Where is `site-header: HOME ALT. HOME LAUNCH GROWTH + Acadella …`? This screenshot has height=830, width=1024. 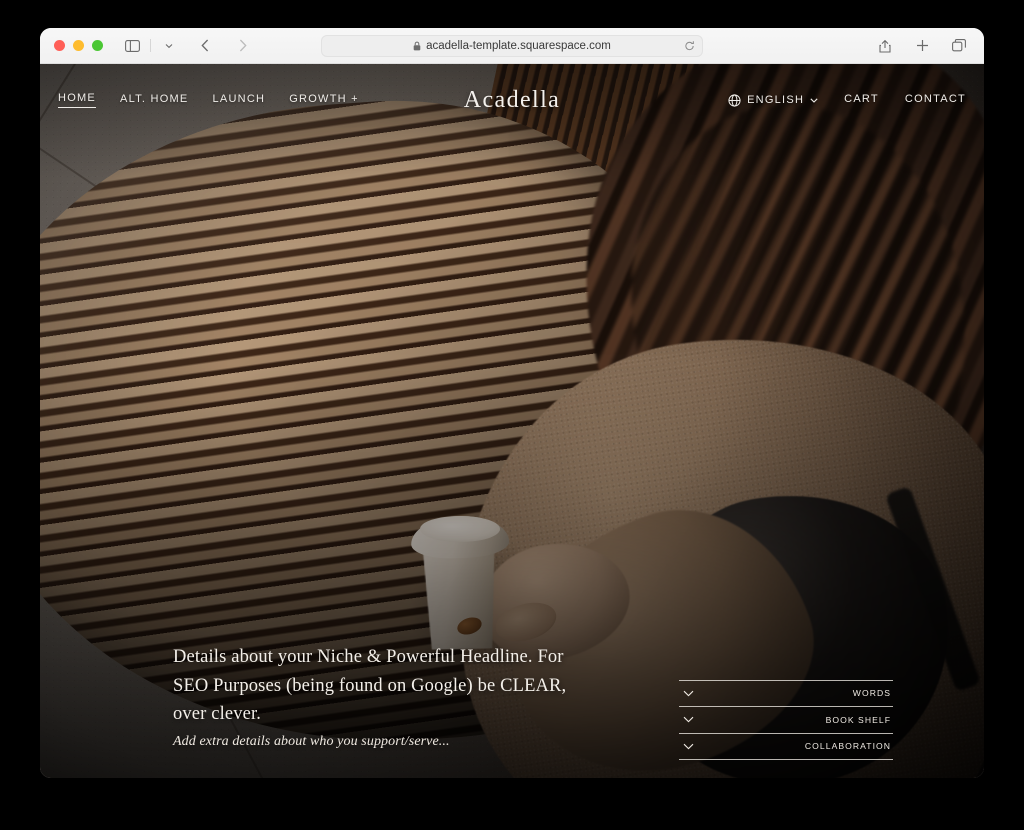 site-header: HOME ALT. HOME LAUNCH GROWTH + Acadella … is located at coordinates (512, 100).